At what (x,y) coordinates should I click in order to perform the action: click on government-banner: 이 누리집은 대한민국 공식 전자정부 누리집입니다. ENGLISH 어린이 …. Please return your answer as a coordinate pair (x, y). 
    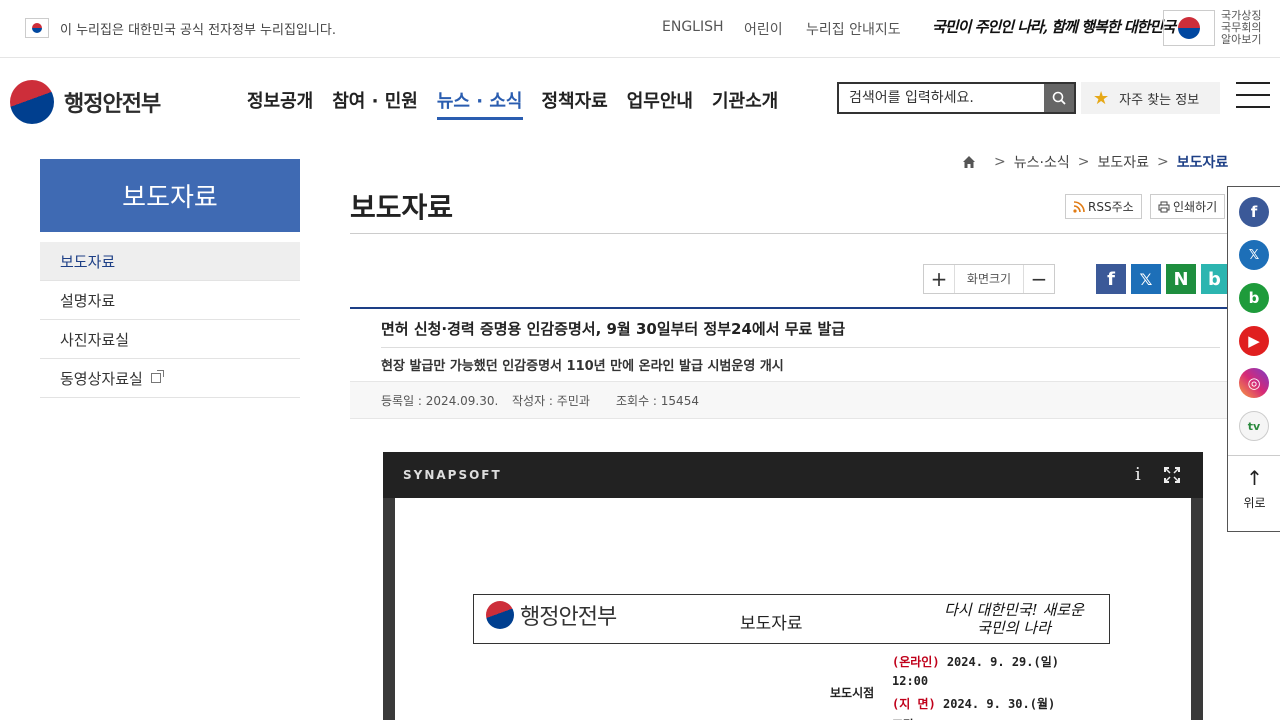
    Looking at the image, I should click on (640, 29).